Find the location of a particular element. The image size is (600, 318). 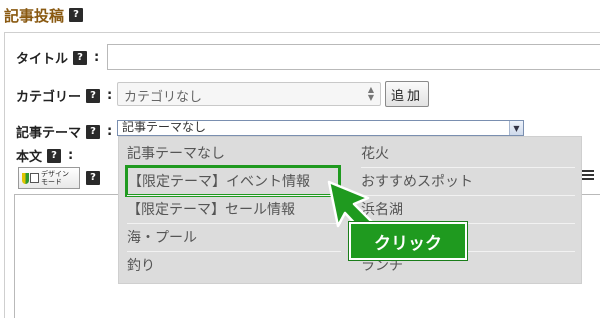

justify-icon is located at coordinates (587, 177).